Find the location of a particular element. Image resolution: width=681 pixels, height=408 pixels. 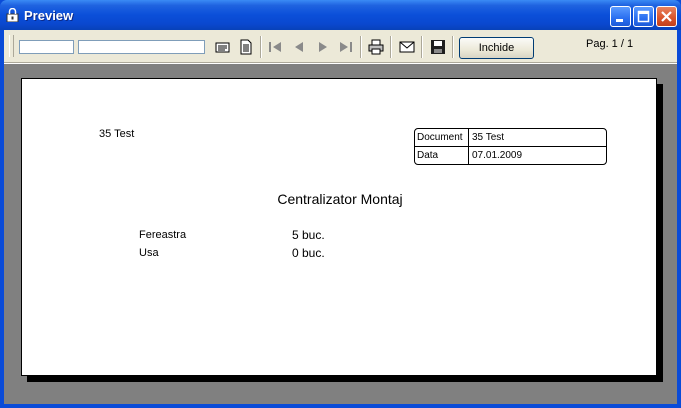

previous-page-icon is located at coordinates (299, 47).